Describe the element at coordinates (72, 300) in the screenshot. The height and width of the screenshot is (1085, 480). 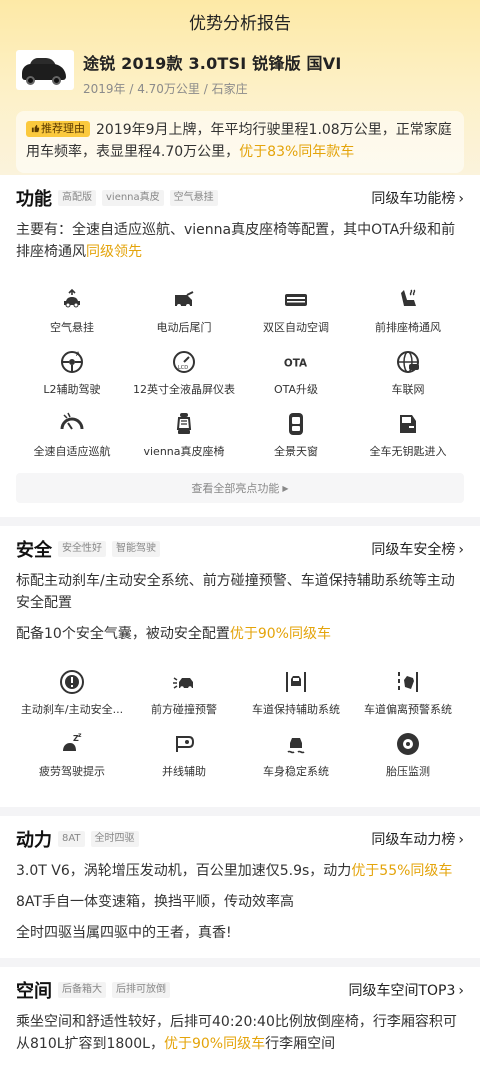
I see `air-suspension-icon` at that location.